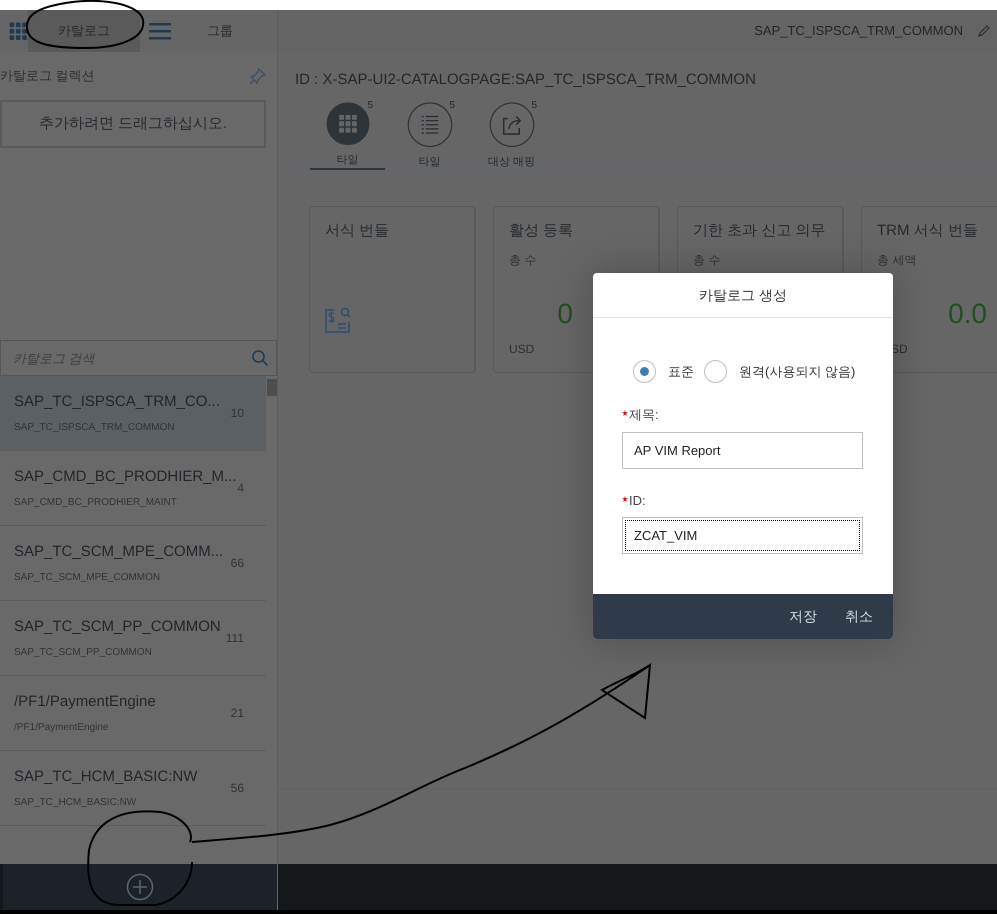 This screenshot has width=997, height=914. What do you see at coordinates (18, 31) in the screenshot?
I see `grid-icon` at bounding box center [18, 31].